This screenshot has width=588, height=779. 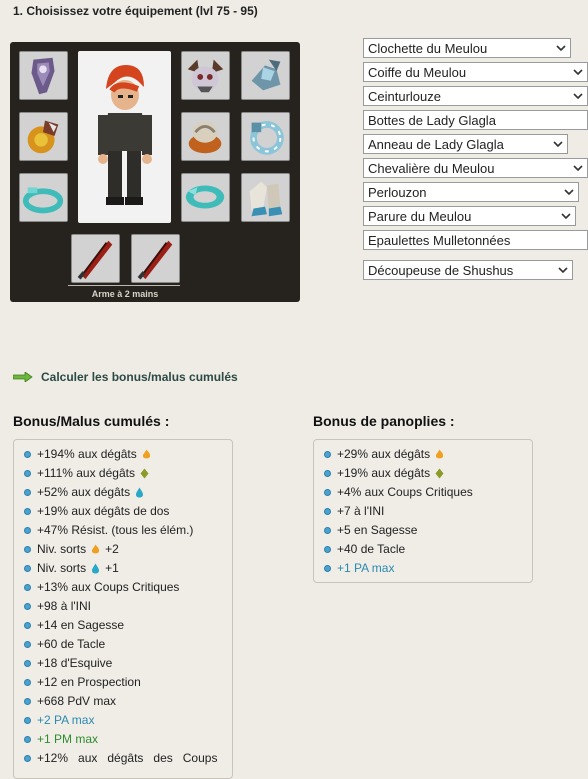 I want to click on bonus-item: +13% aux Coups Critiques, so click(x=128, y=587).